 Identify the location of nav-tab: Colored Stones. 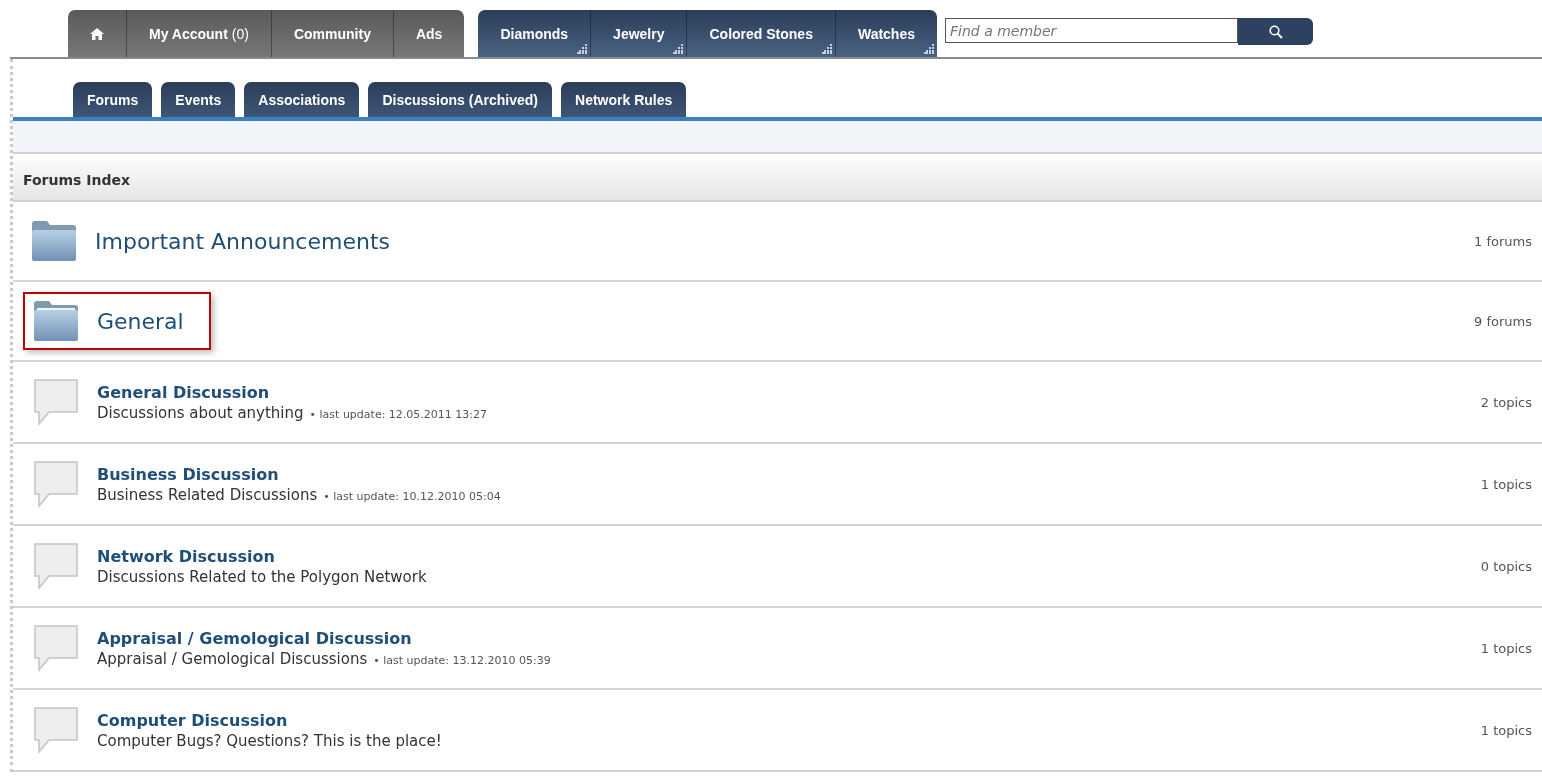
(761, 33).